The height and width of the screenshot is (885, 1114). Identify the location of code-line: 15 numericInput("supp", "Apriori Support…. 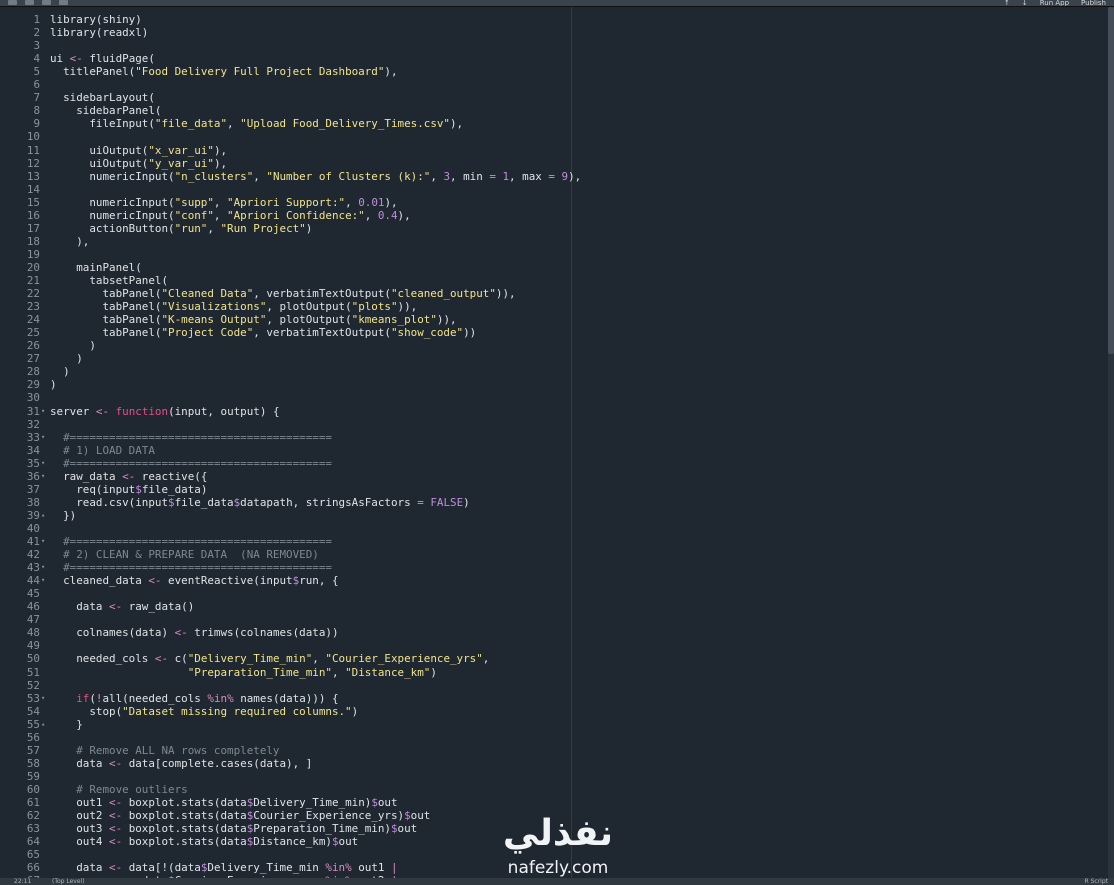
(550, 202).